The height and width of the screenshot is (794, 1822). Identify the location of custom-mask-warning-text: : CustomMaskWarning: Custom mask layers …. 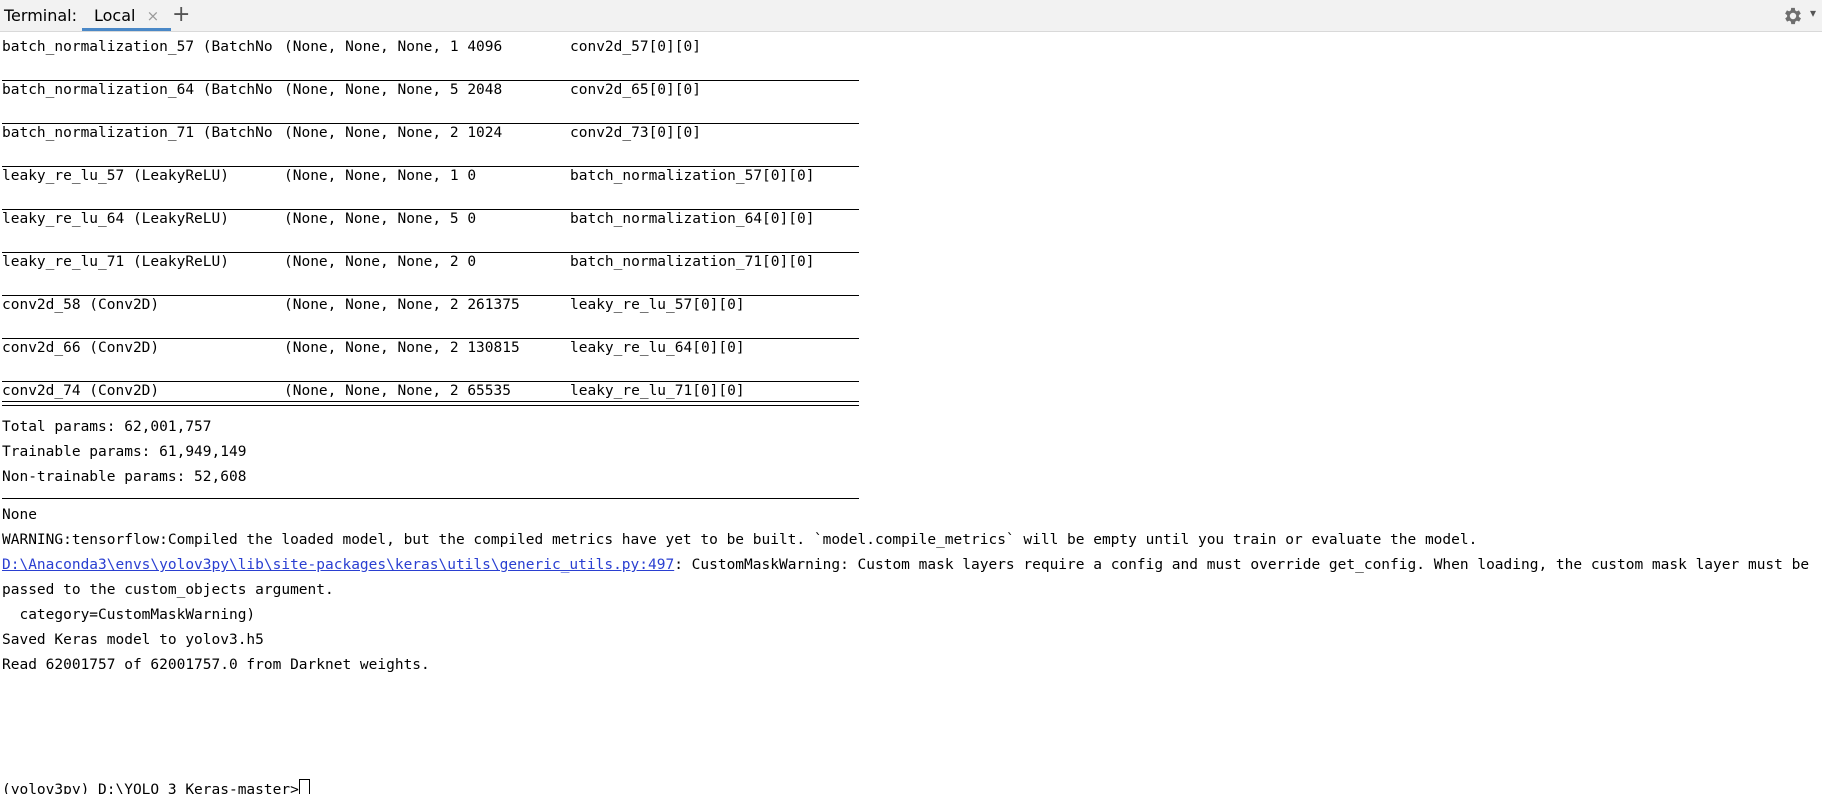
(1242, 565).